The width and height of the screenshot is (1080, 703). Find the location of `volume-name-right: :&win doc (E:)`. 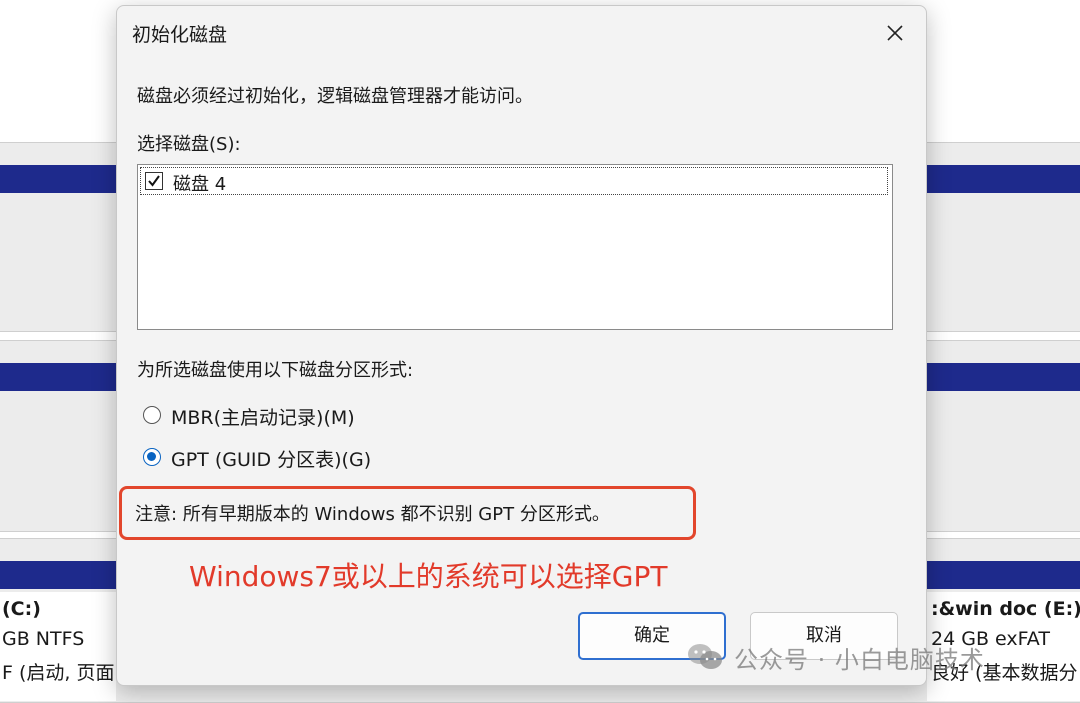

volume-name-right: :&win doc (E:) is located at coordinates (1005, 609).